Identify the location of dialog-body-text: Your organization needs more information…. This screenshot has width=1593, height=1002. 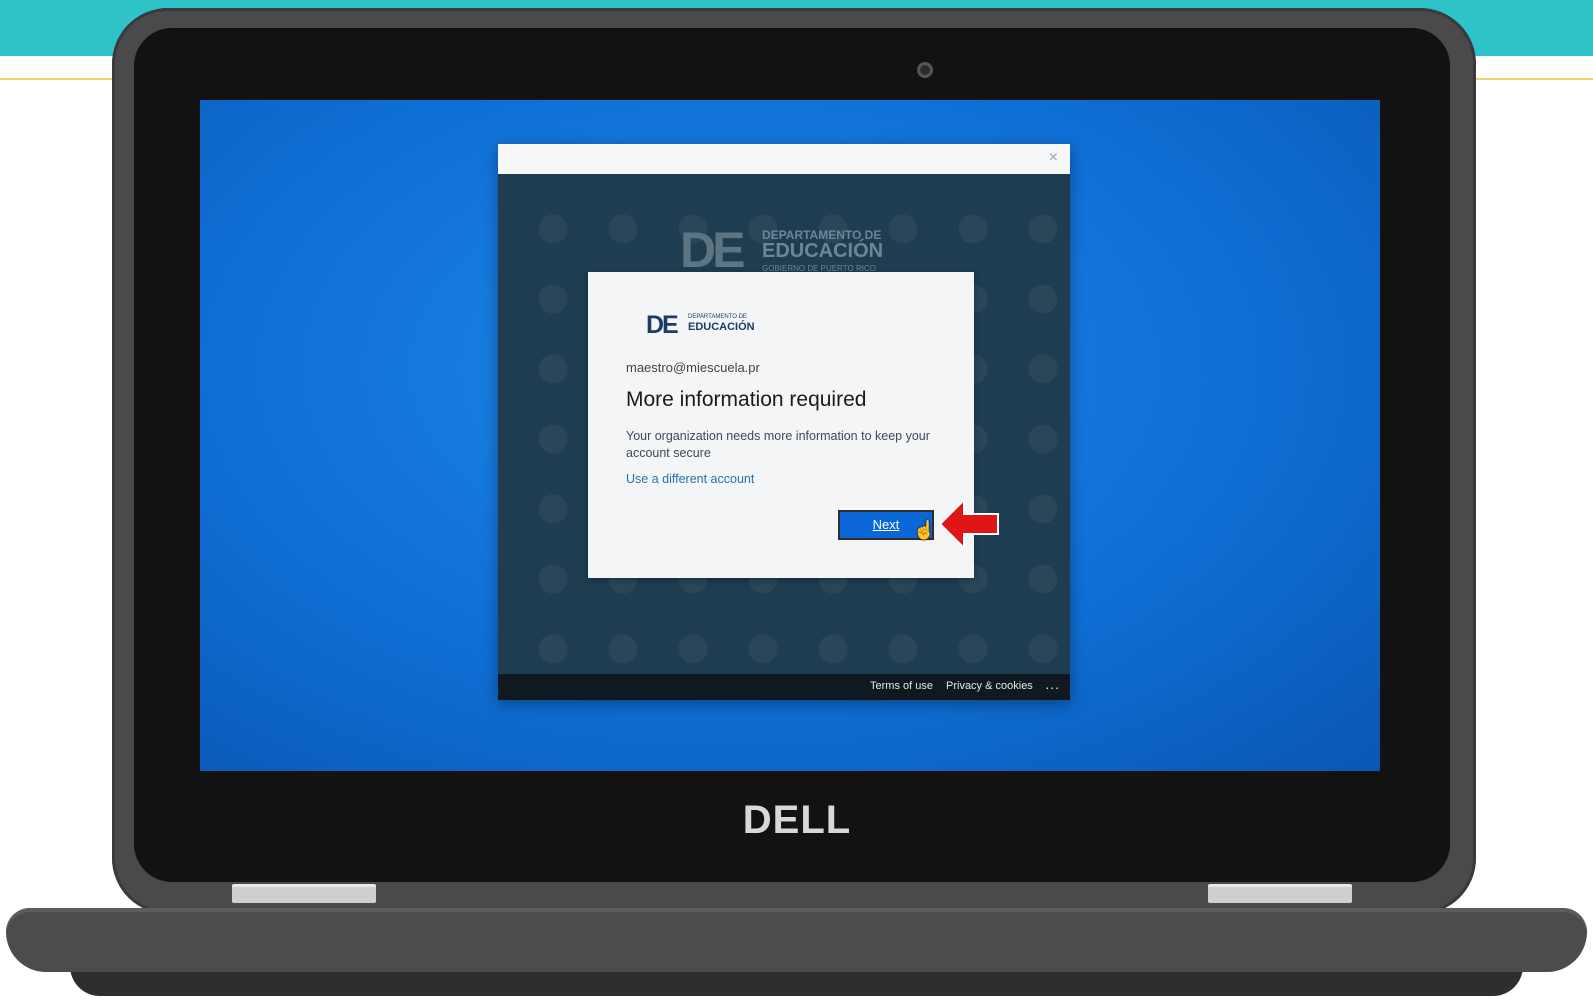
(778, 444).